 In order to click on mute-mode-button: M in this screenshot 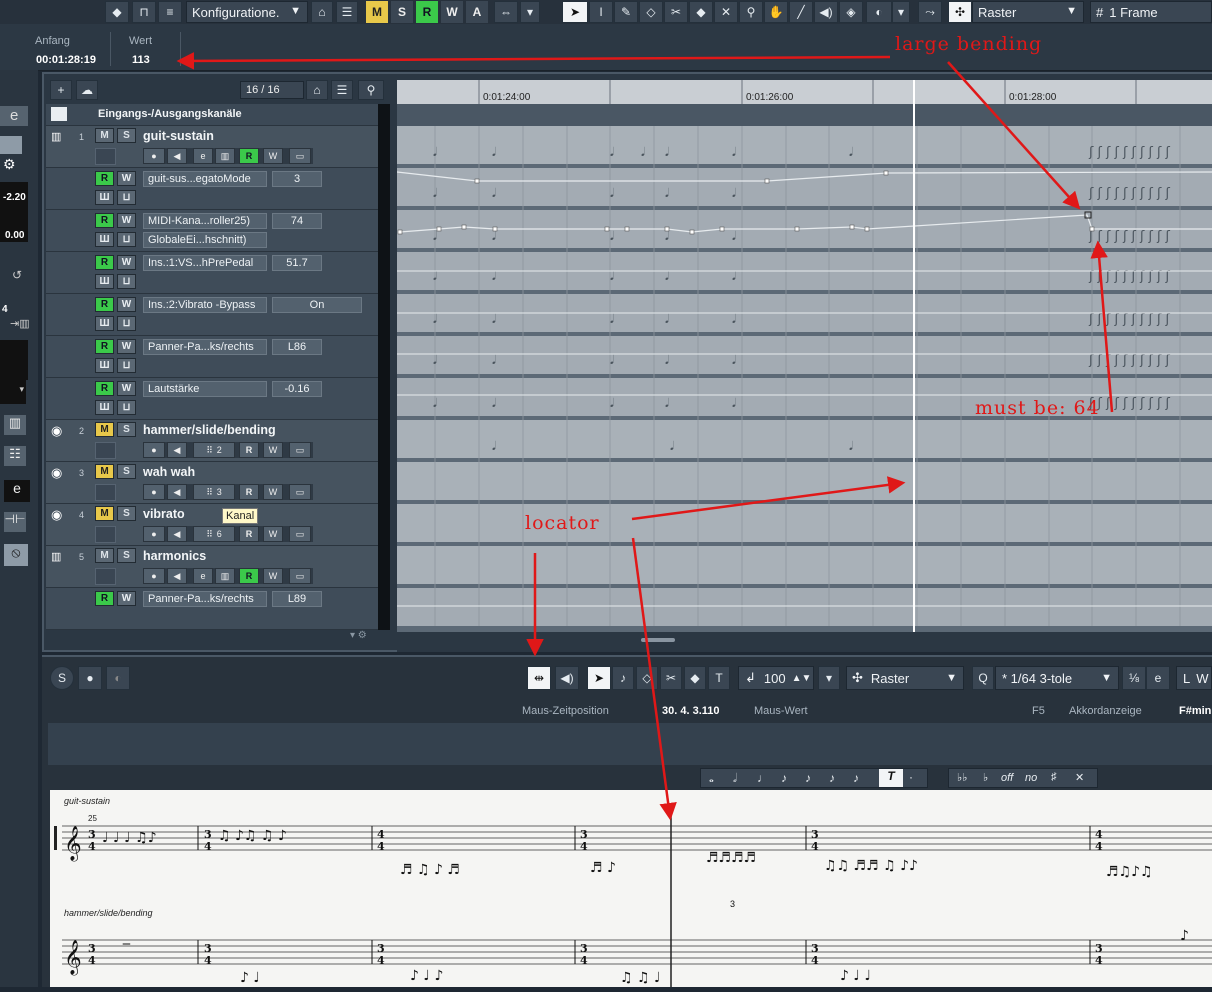, I will do `click(377, 12)`.